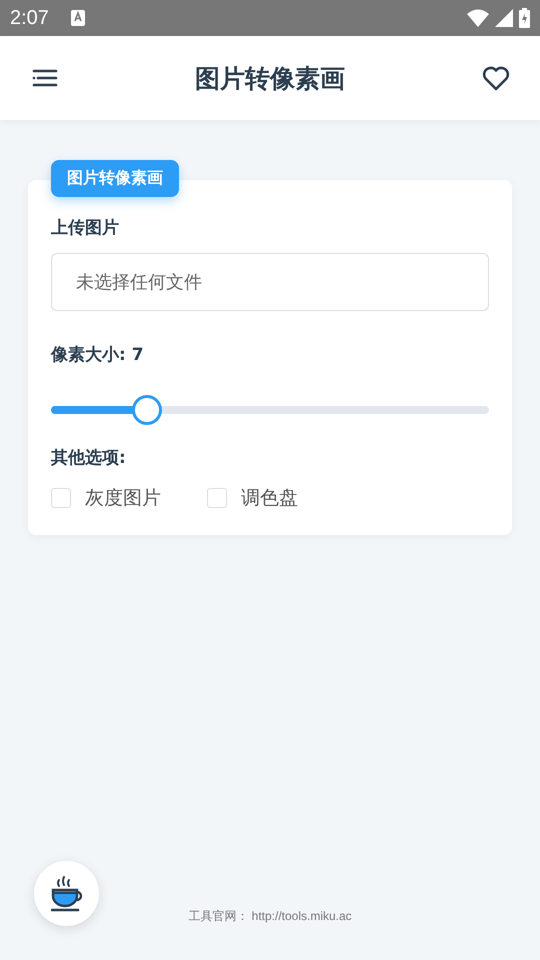  I want to click on pixel-size-label: 像素大小: 7, so click(98, 355).